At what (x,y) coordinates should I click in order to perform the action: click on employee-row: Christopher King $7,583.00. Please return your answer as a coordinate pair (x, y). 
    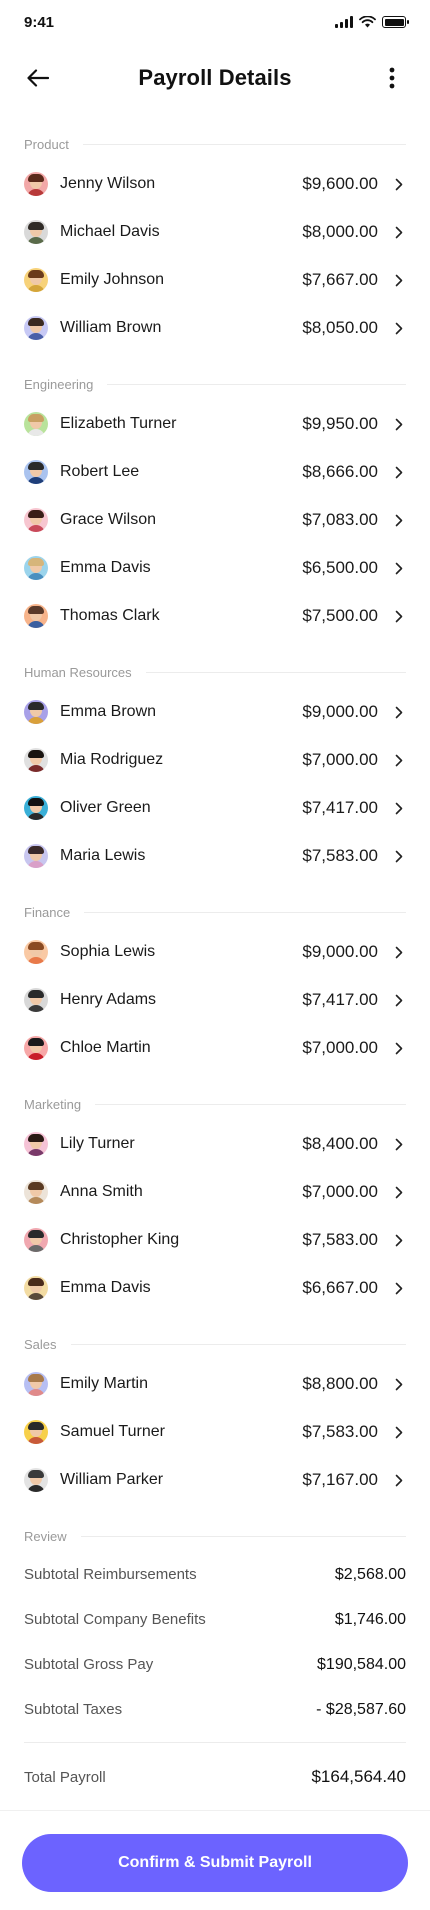
    Looking at the image, I should click on (215, 1240).